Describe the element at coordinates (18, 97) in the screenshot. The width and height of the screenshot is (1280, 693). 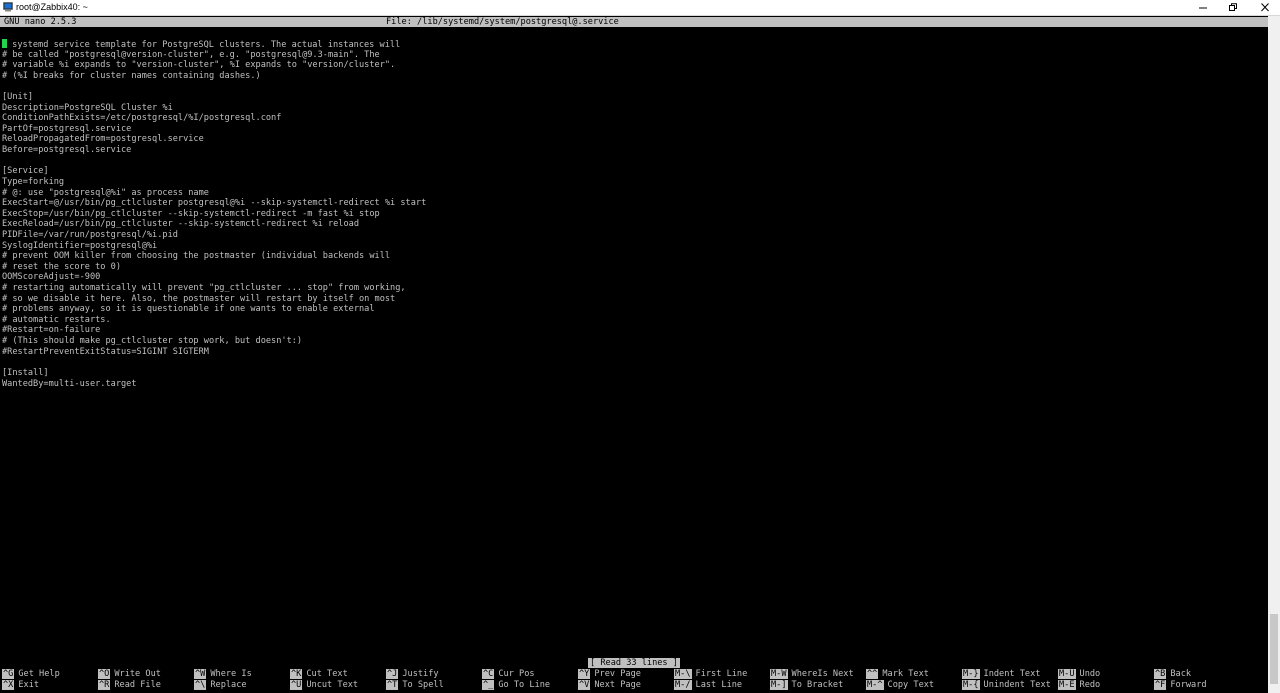
I see `editor-line: [Unit]` at that location.